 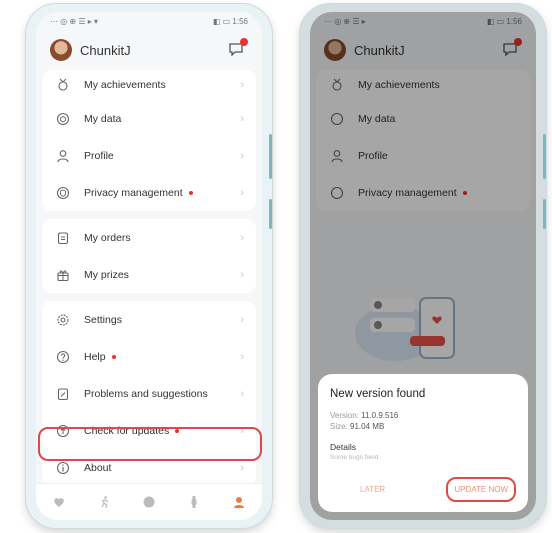 What do you see at coordinates (63, 394) in the screenshot?
I see `feedback-icon` at bounding box center [63, 394].